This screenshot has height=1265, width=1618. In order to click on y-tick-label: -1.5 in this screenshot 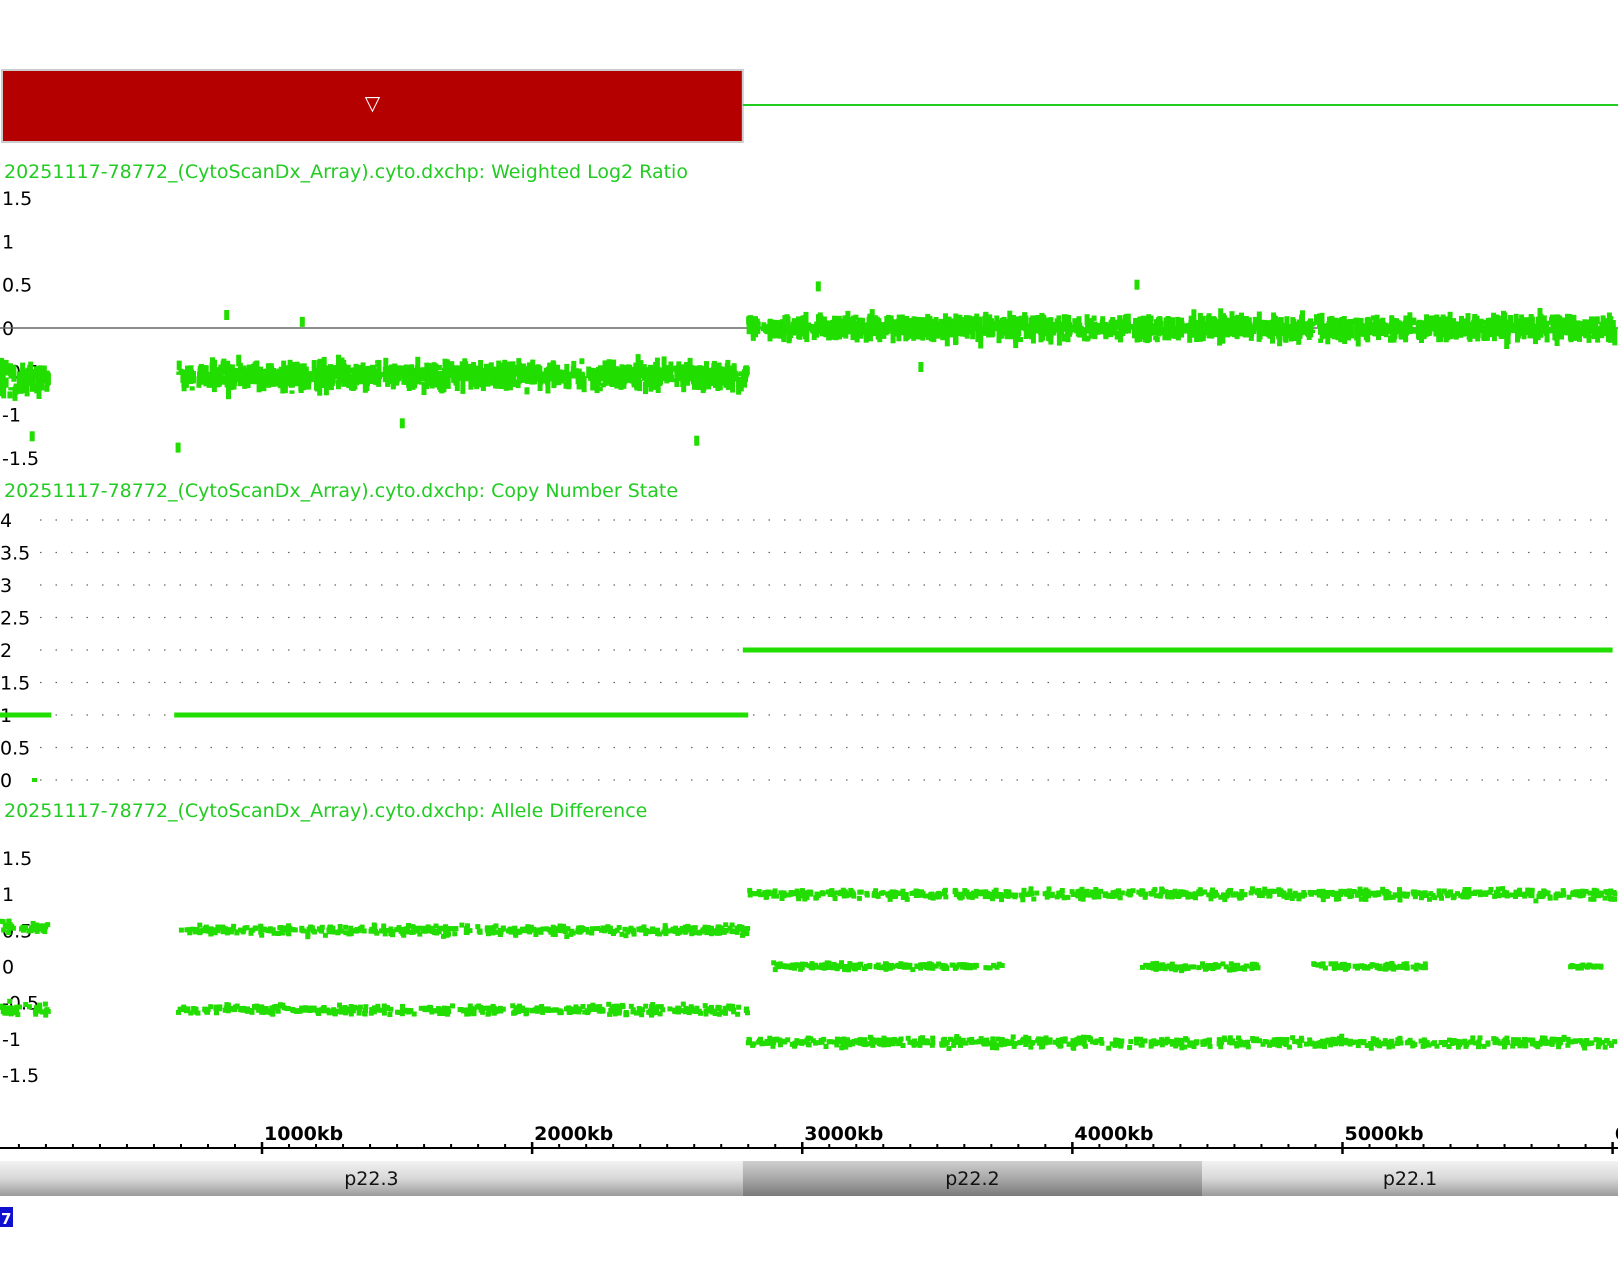, I will do `click(20, 459)`.